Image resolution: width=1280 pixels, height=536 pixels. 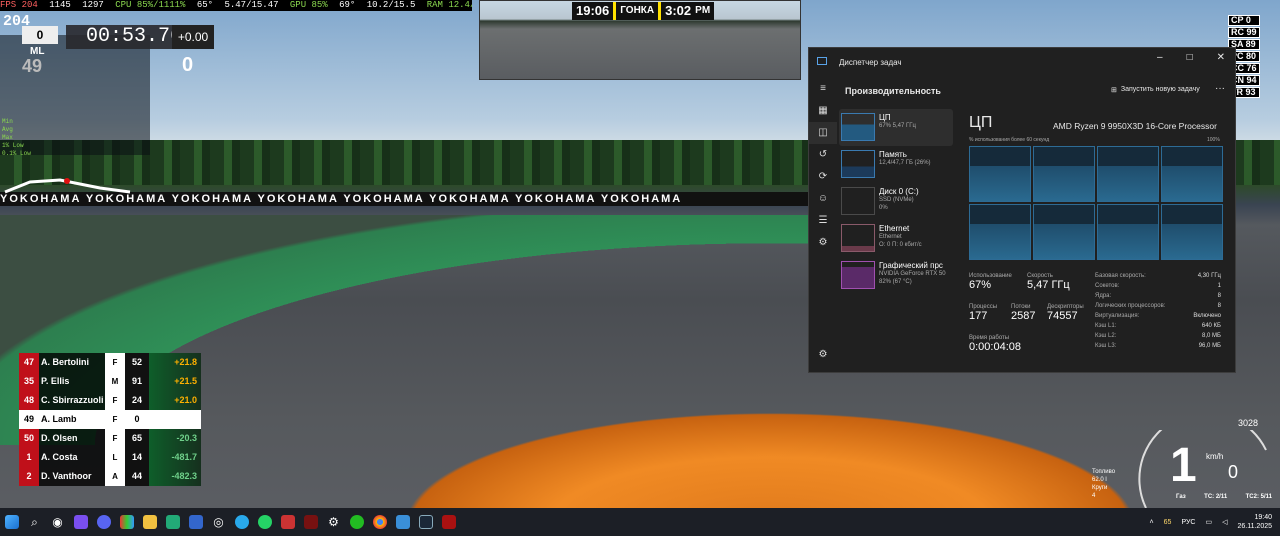 I want to click on steam-vr-icon: ⚙, so click(x=333, y=522).